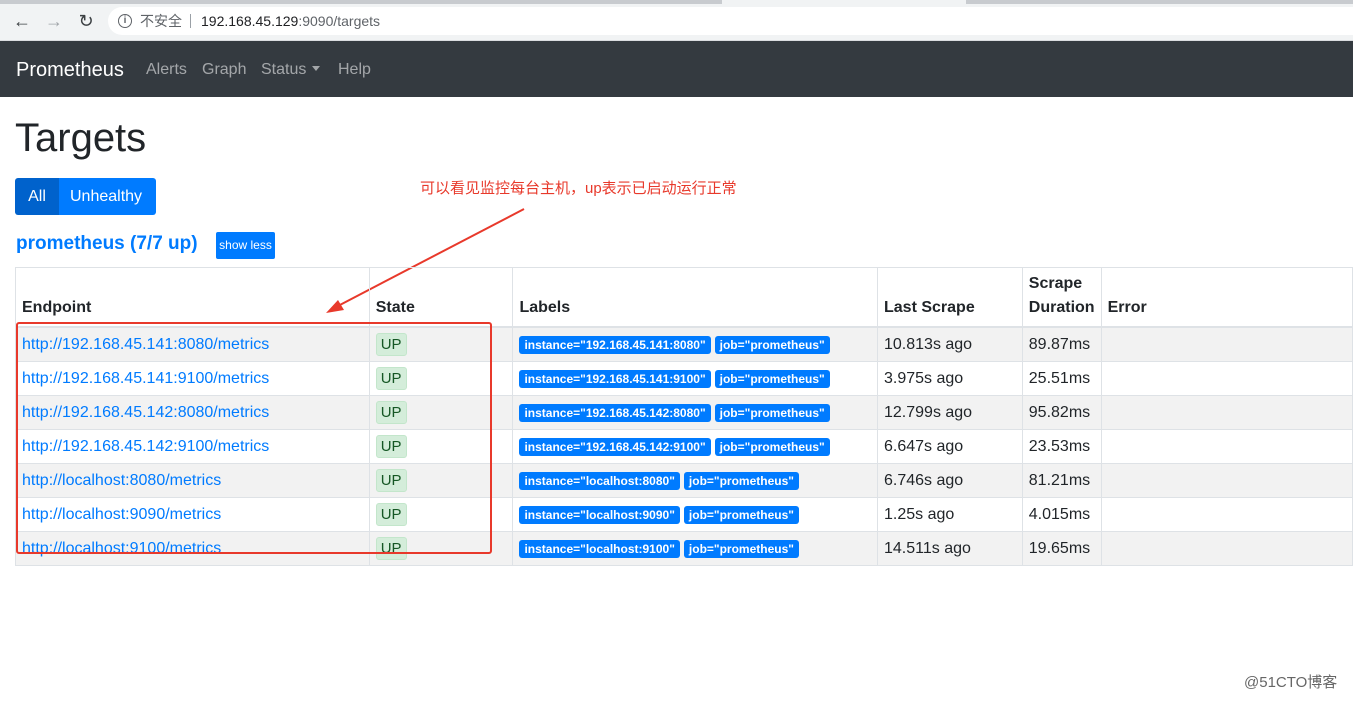 Image resolution: width=1353 pixels, height=701 pixels. What do you see at coordinates (190, 21) in the screenshot?
I see `omnibox-divider` at bounding box center [190, 21].